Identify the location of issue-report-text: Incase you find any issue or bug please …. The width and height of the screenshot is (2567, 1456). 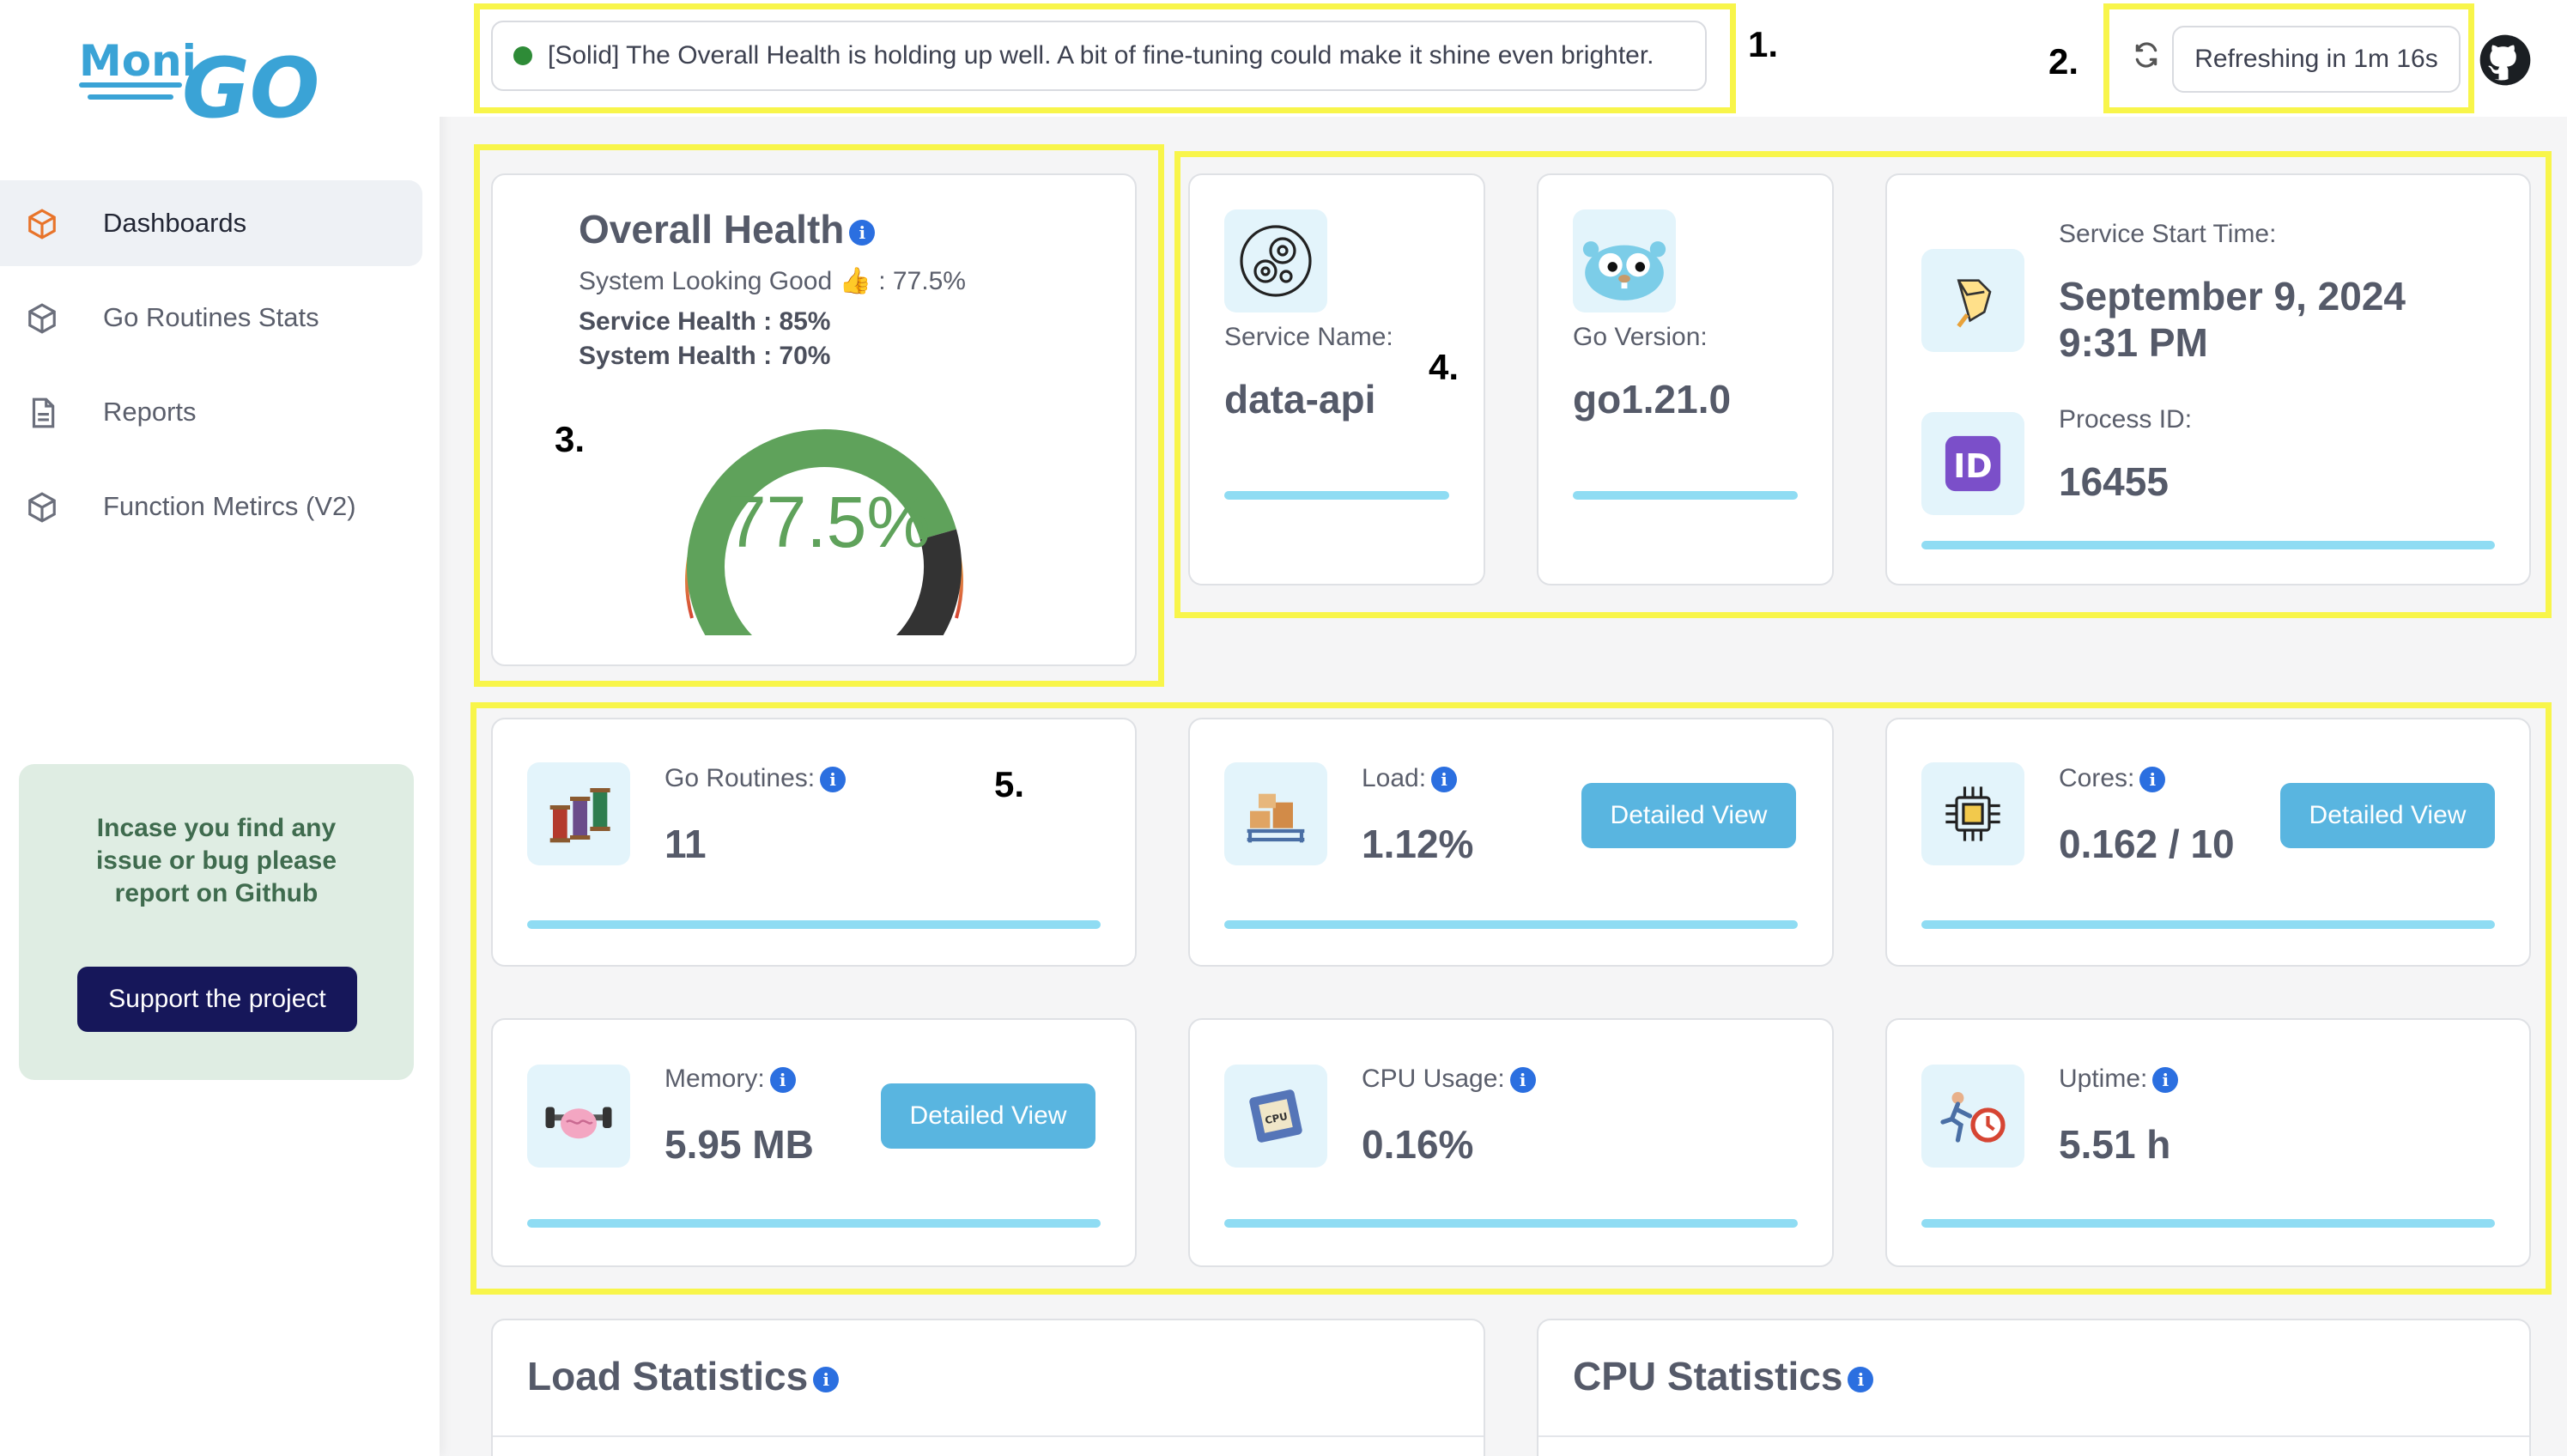
(216, 861).